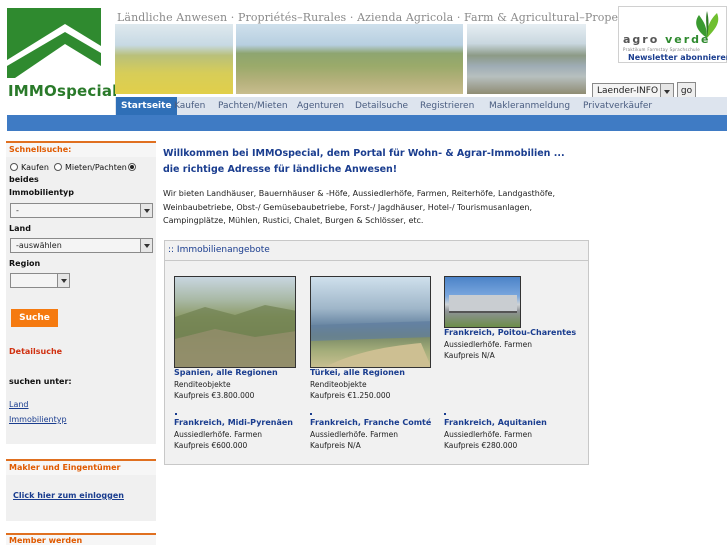 The image size is (727, 545). I want to click on offer-price: Kaufpreis €280.000, so click(481, 445).